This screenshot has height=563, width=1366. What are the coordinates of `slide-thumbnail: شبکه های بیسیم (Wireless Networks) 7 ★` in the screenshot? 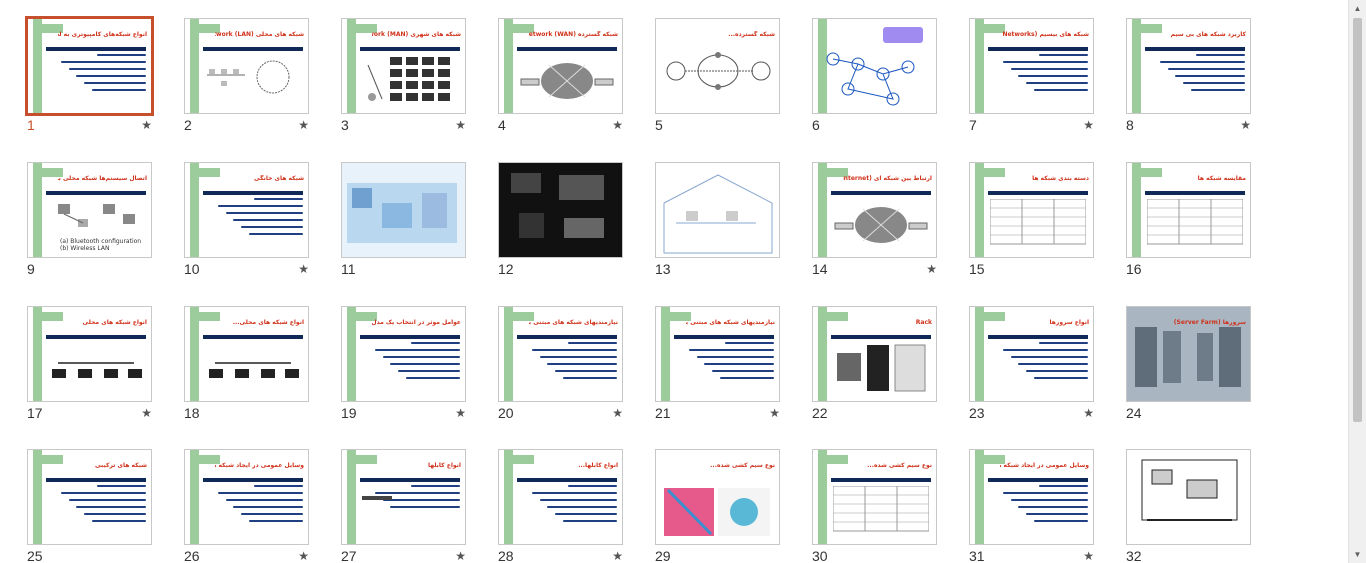 It's located at (1031, 75).